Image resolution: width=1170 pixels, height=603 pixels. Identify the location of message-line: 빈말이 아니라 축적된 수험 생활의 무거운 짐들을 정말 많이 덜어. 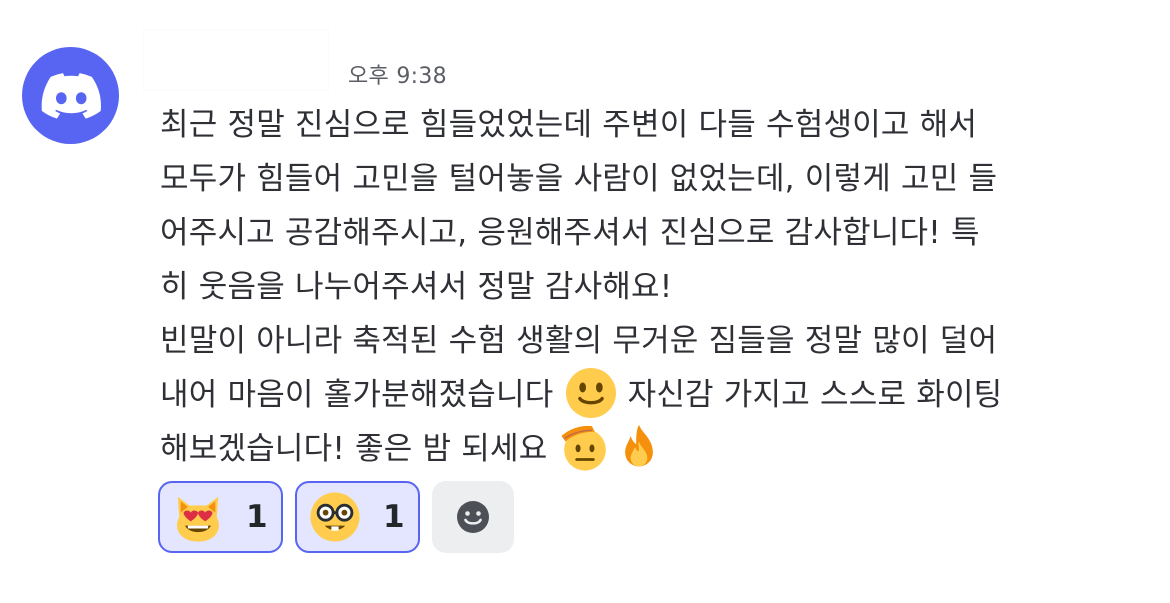
(579, 341).